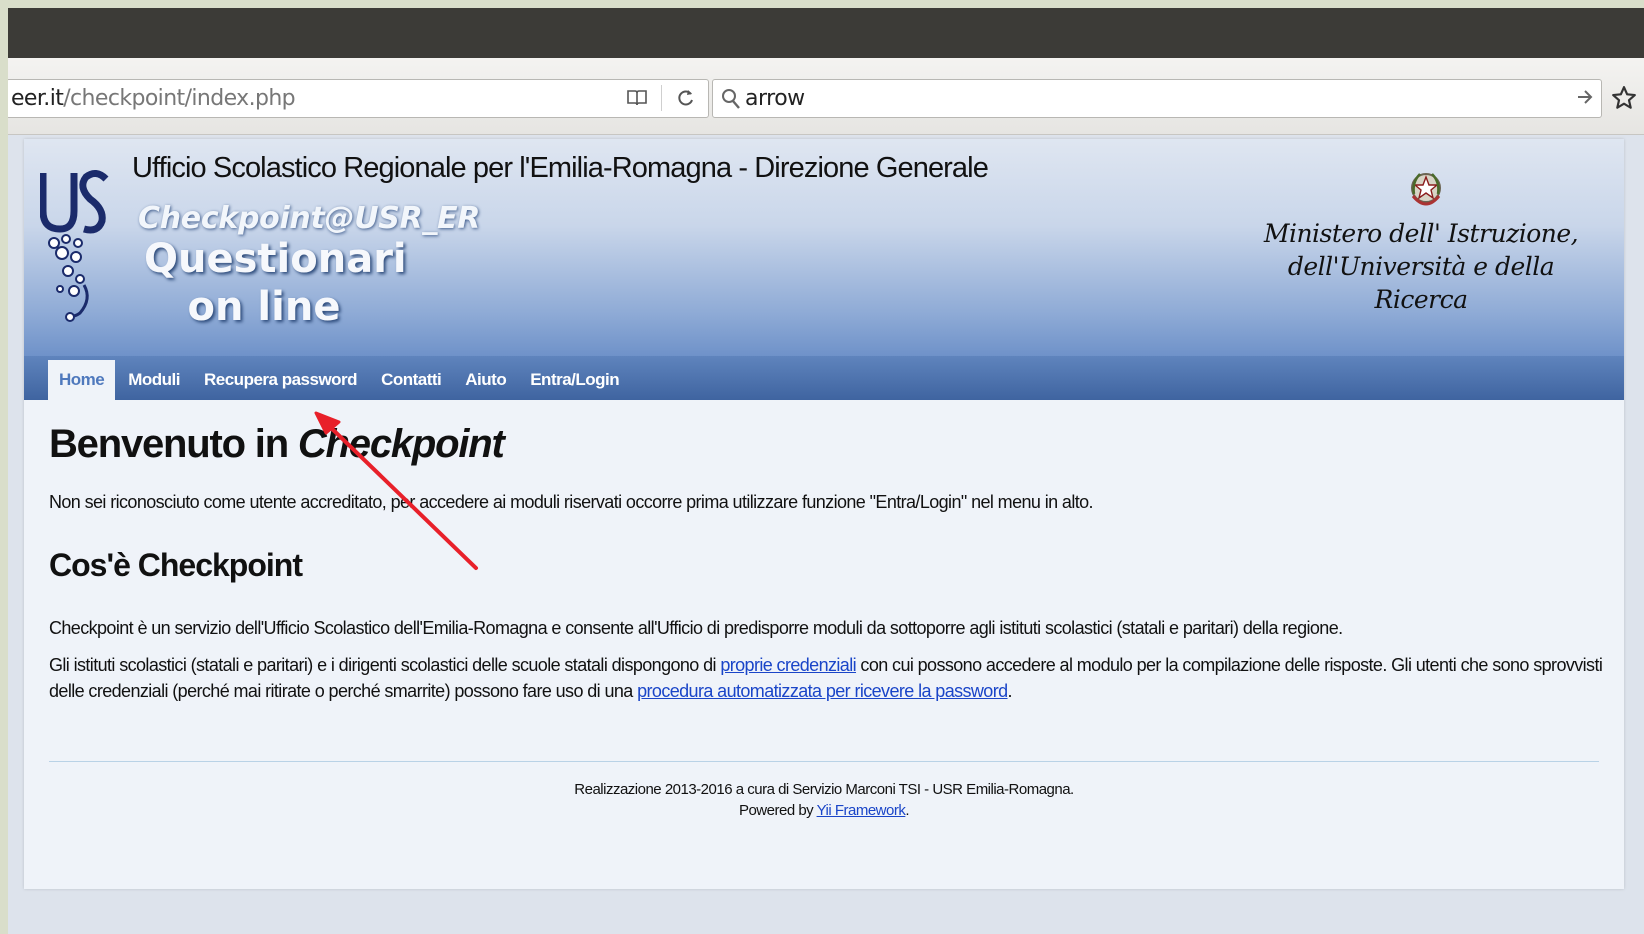  Describe the element at coordinates (176, 565) in the screenshot. I see `about-heading: Cos'è Checkpoint` at that location.